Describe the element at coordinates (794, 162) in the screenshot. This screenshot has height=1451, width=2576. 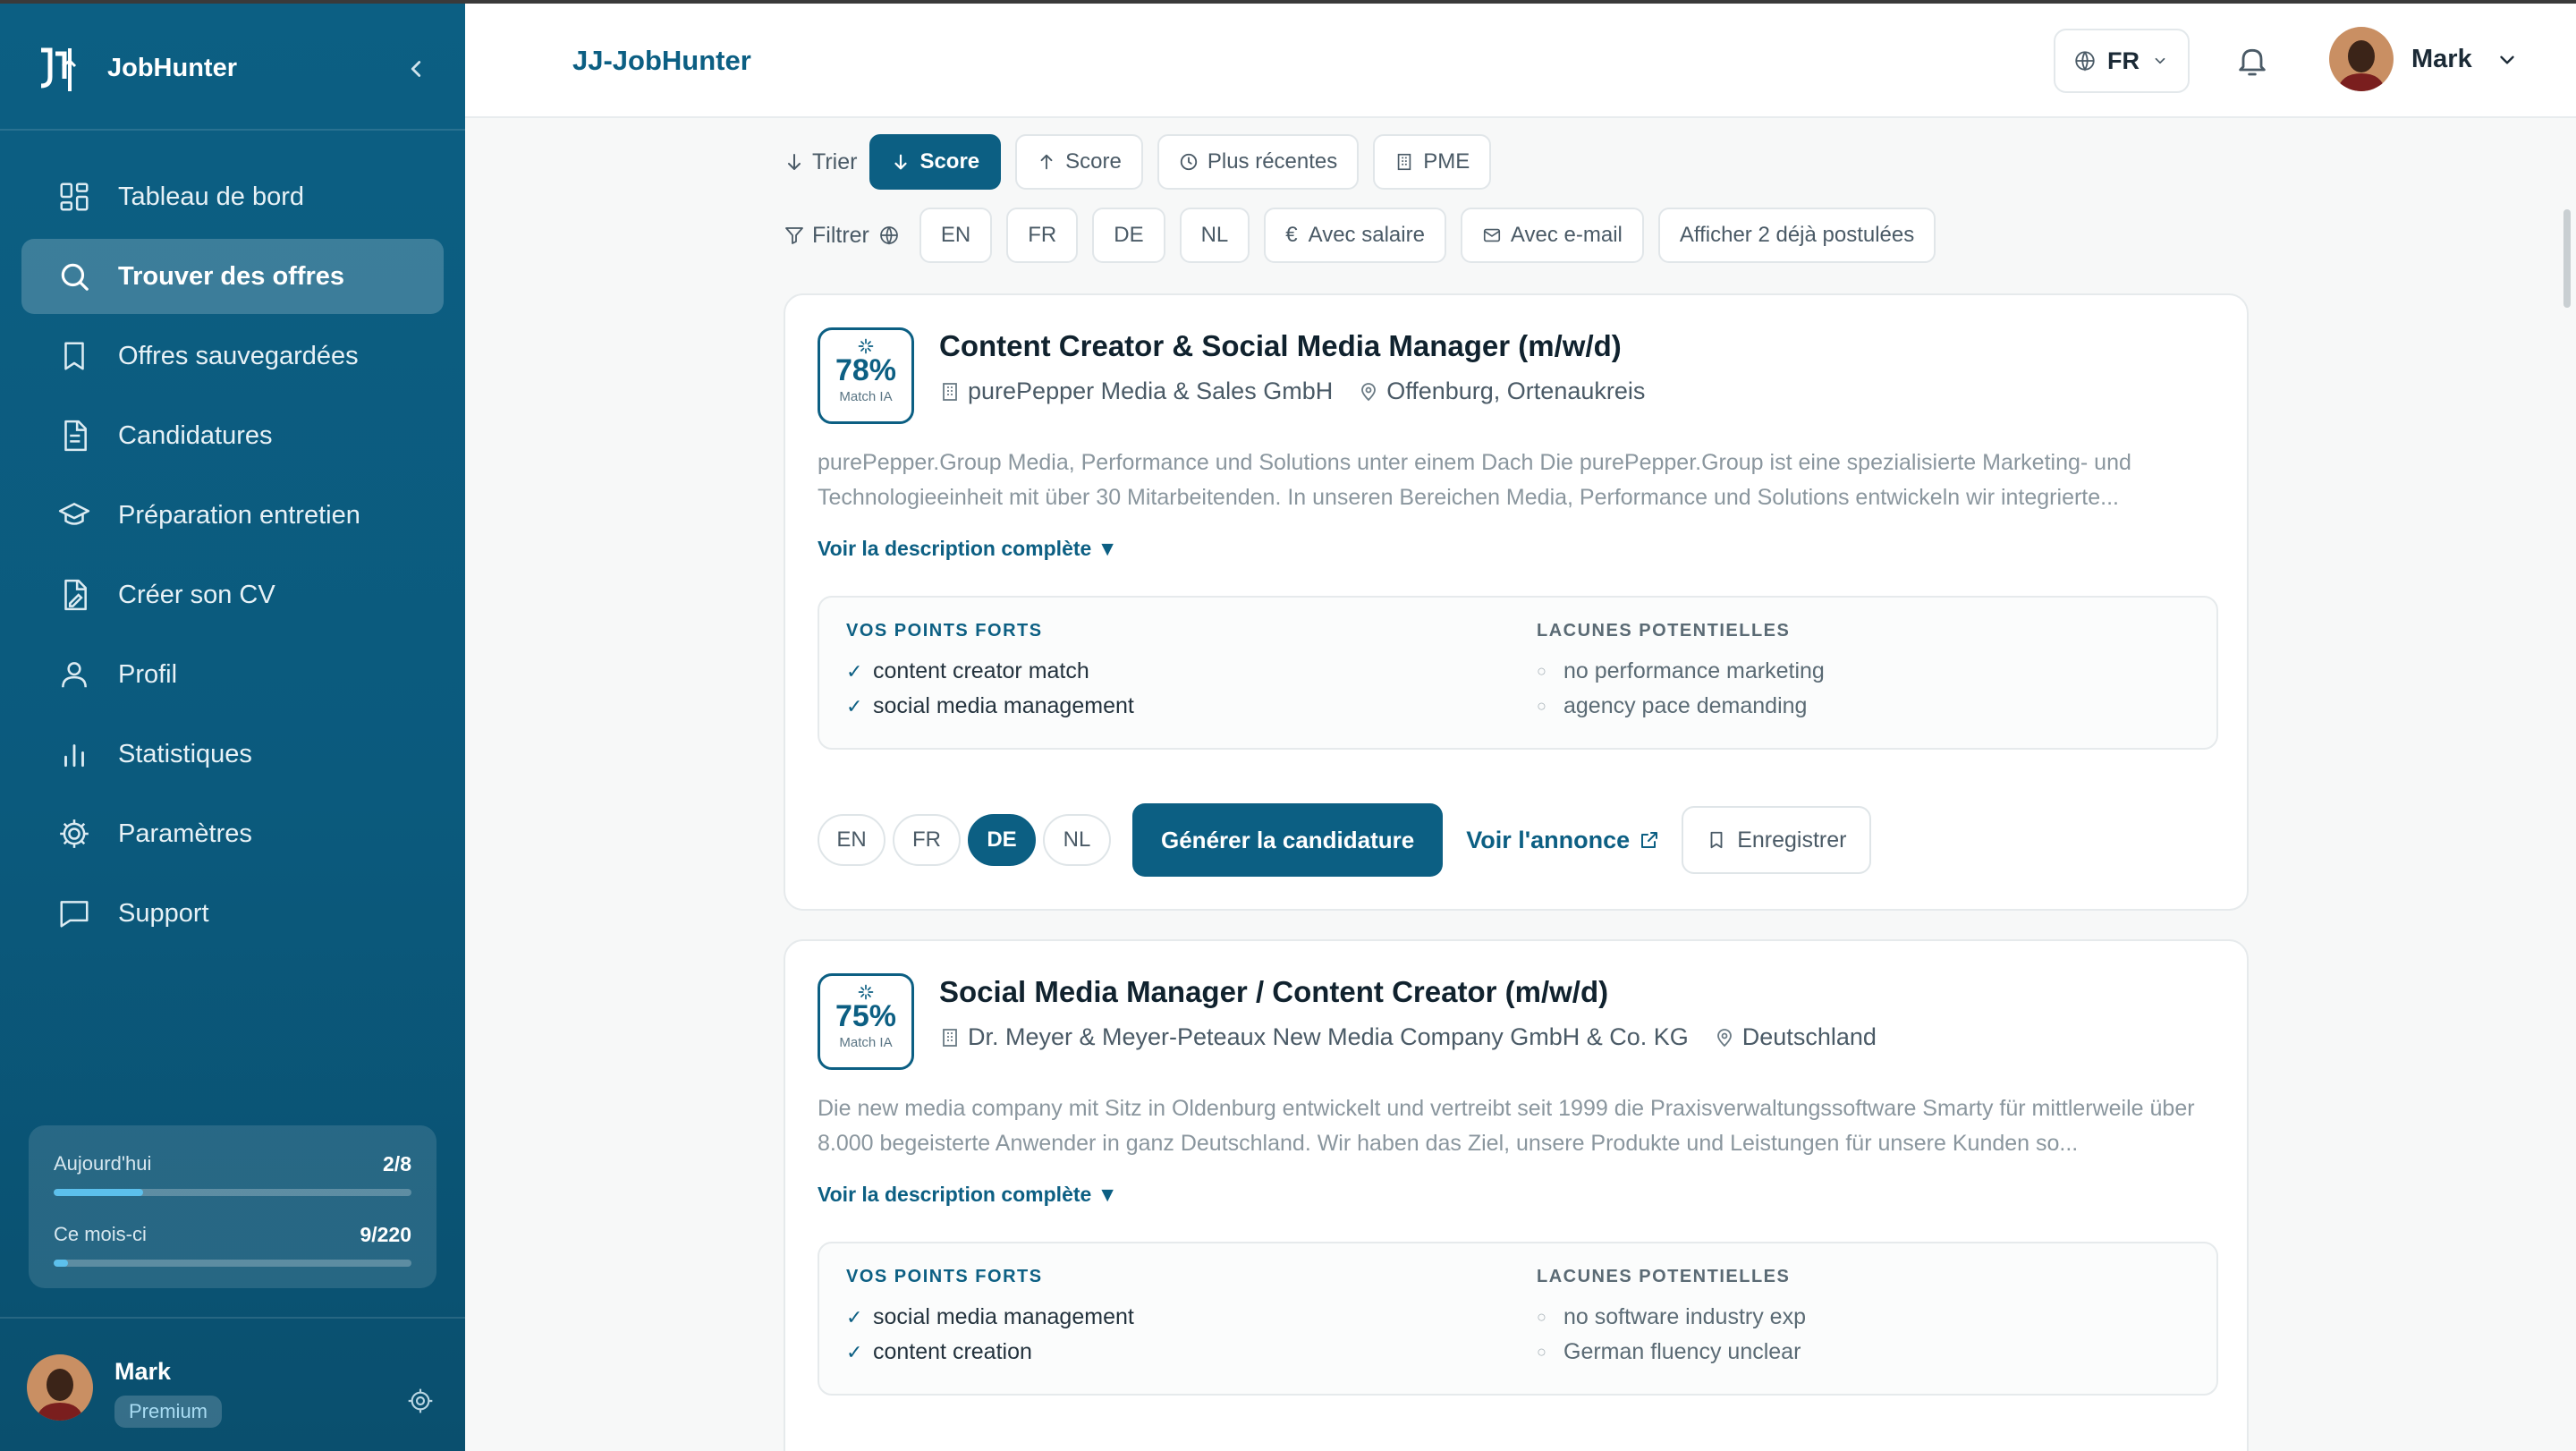
I see `arrow-down-icon` at that location.